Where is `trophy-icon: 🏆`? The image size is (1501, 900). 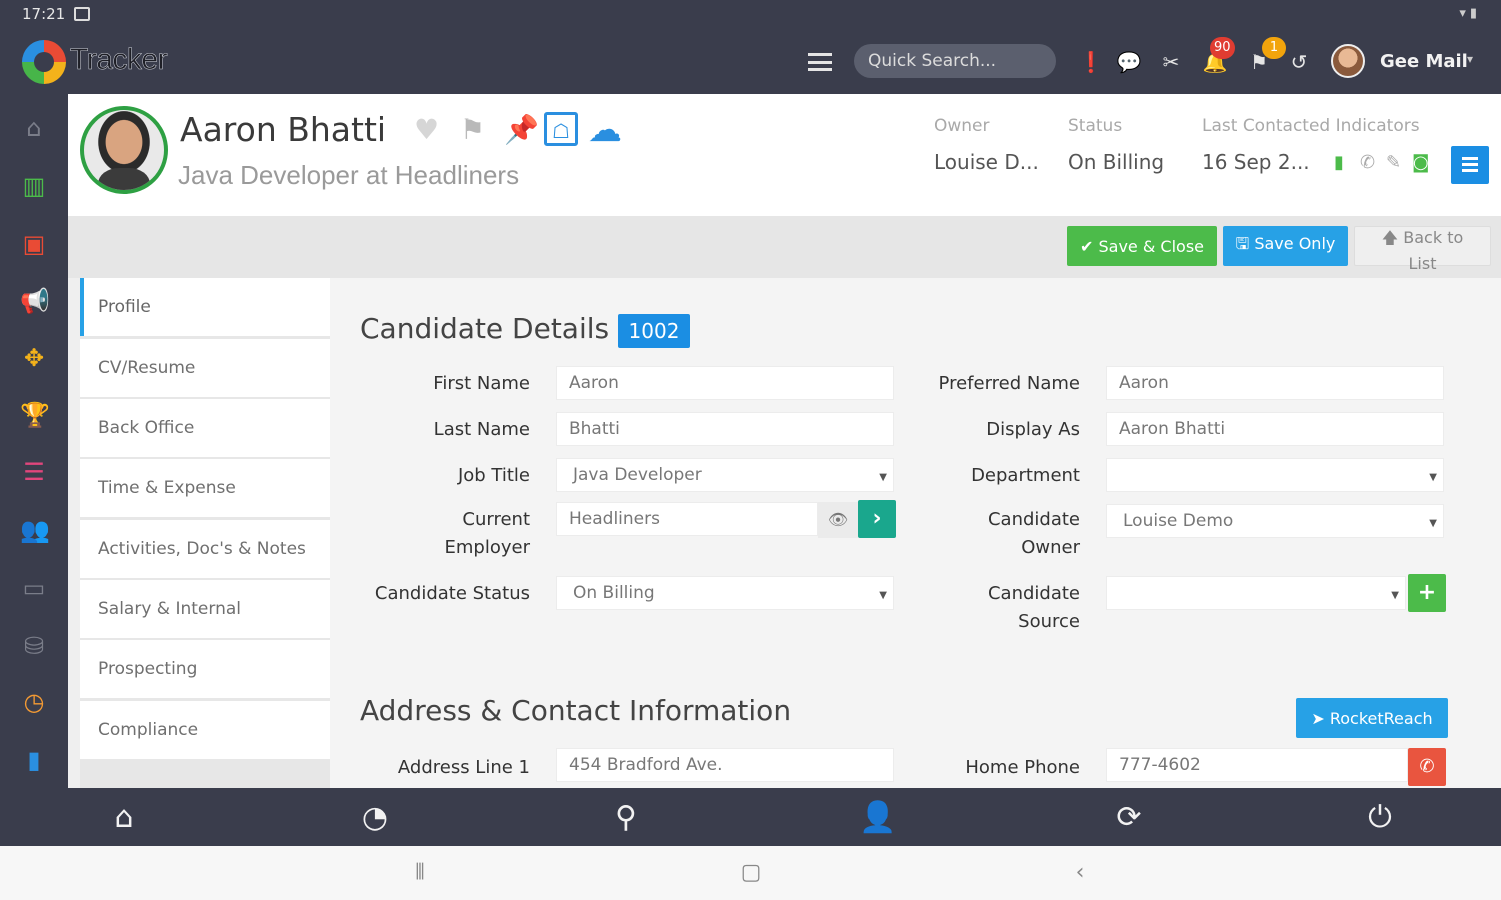 trophy-icon: 🏆 is located at coordinates (35, 415).